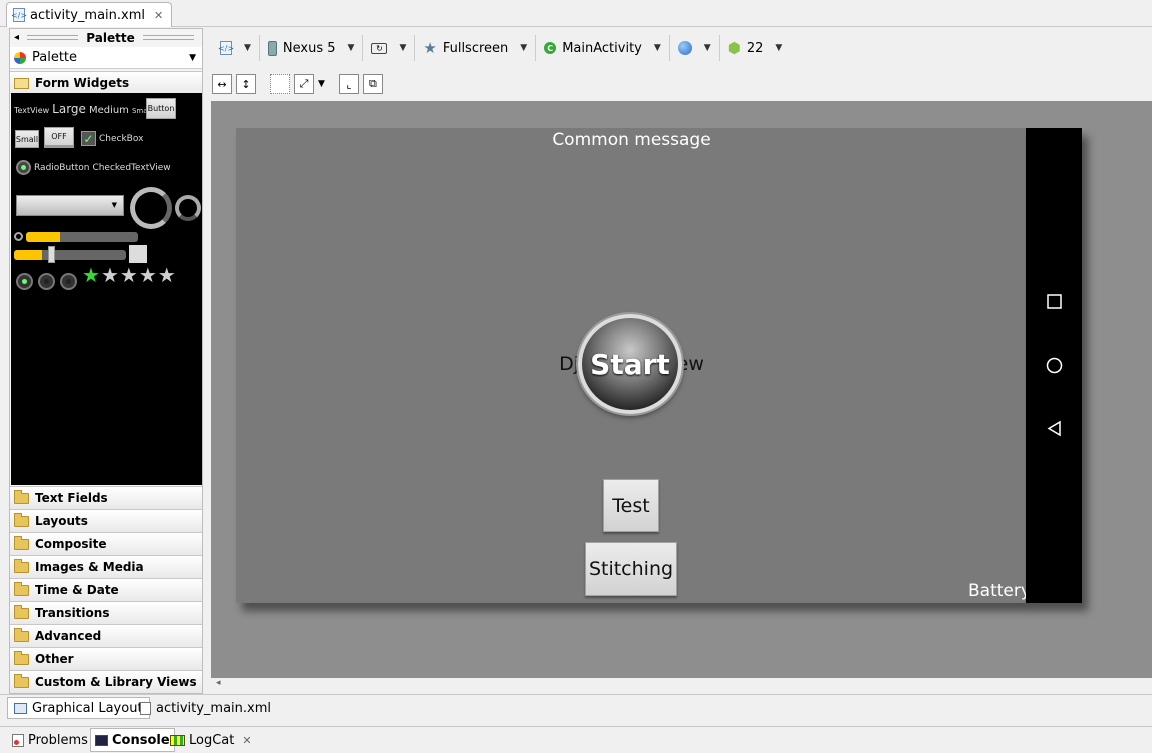 This screenshot has width=1152, height=753. I want to click on category-text-fields: Text Fields, so click(106, 497).